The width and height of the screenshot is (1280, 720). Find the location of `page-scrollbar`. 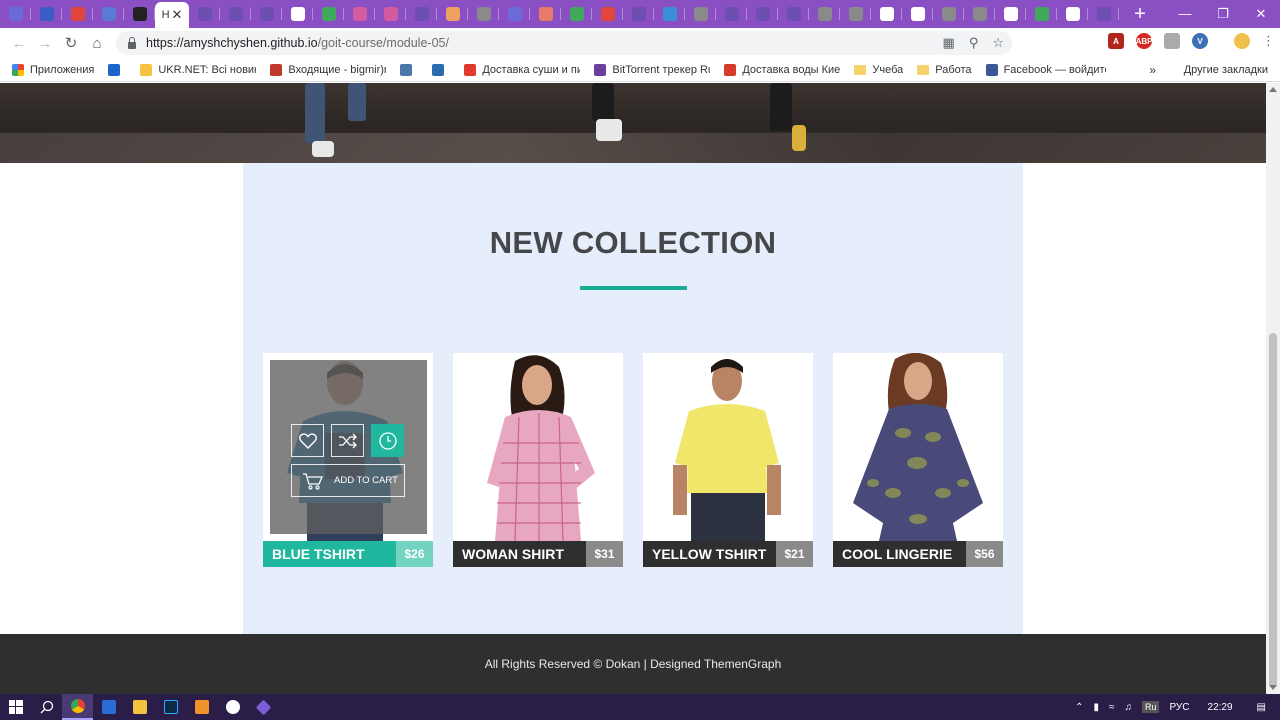

page-scrollbar is located at coordinates (1273, 388).